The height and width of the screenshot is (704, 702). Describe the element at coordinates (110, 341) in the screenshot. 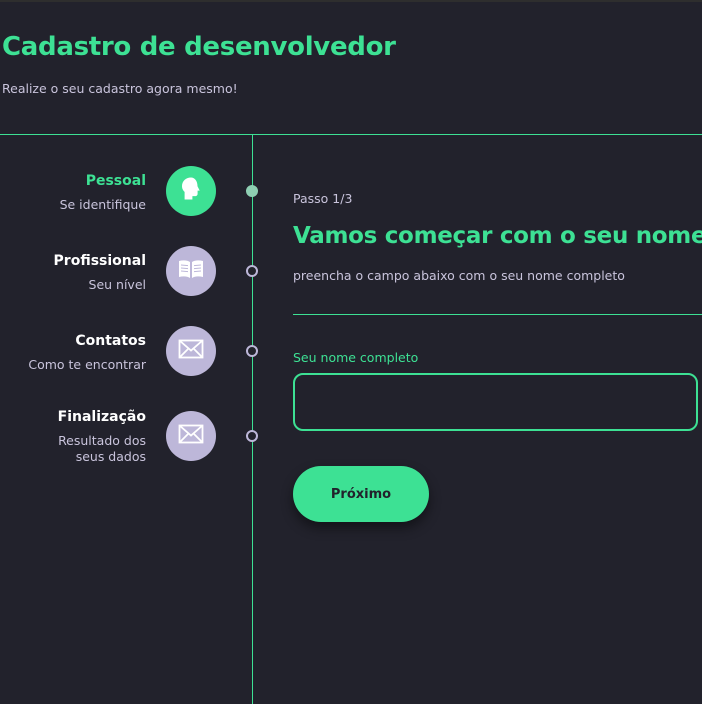

I see `step-name: Contatos` at that location.